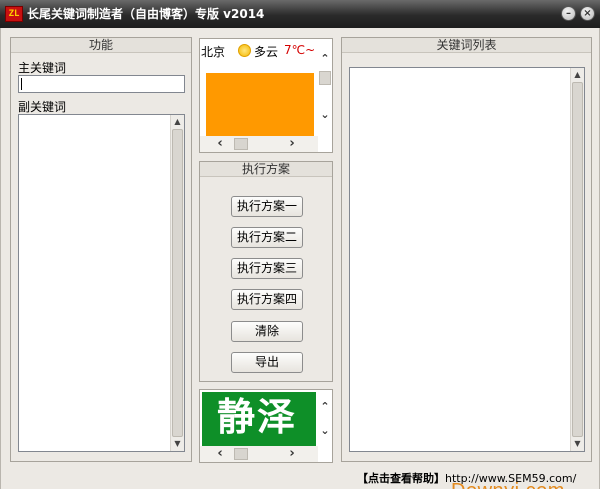 The height and width of the screenshot is (489, 600). Describe the element at coordinates (577, 75) in the screenshot. I see `list-scroll-up-icon: ▲` at that location.